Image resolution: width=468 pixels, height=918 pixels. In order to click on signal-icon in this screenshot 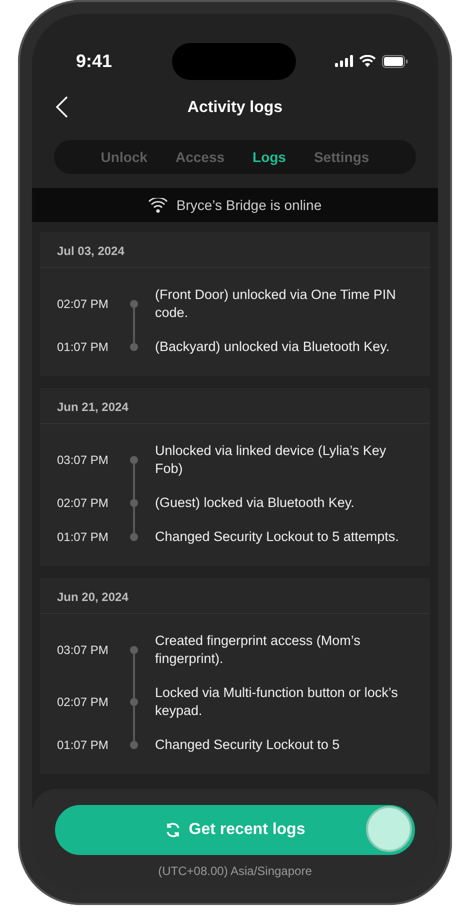, I will do `click(344, 61)`.